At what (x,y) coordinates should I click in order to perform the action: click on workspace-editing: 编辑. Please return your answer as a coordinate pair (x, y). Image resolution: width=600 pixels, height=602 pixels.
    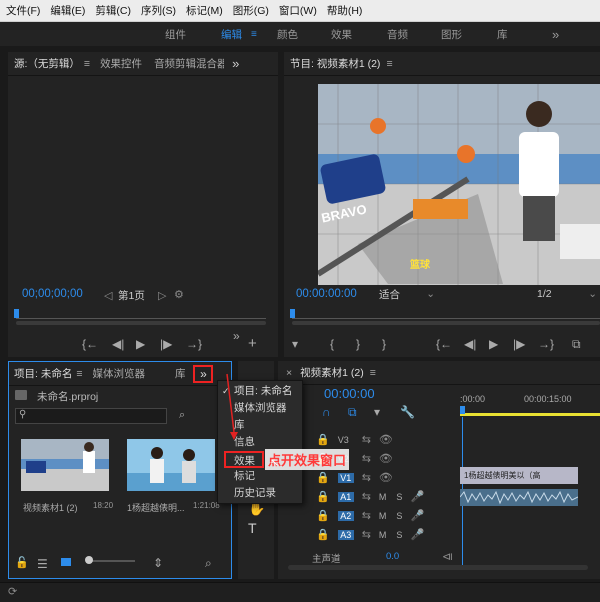
    Looking at the image, I should click on (231, 34).